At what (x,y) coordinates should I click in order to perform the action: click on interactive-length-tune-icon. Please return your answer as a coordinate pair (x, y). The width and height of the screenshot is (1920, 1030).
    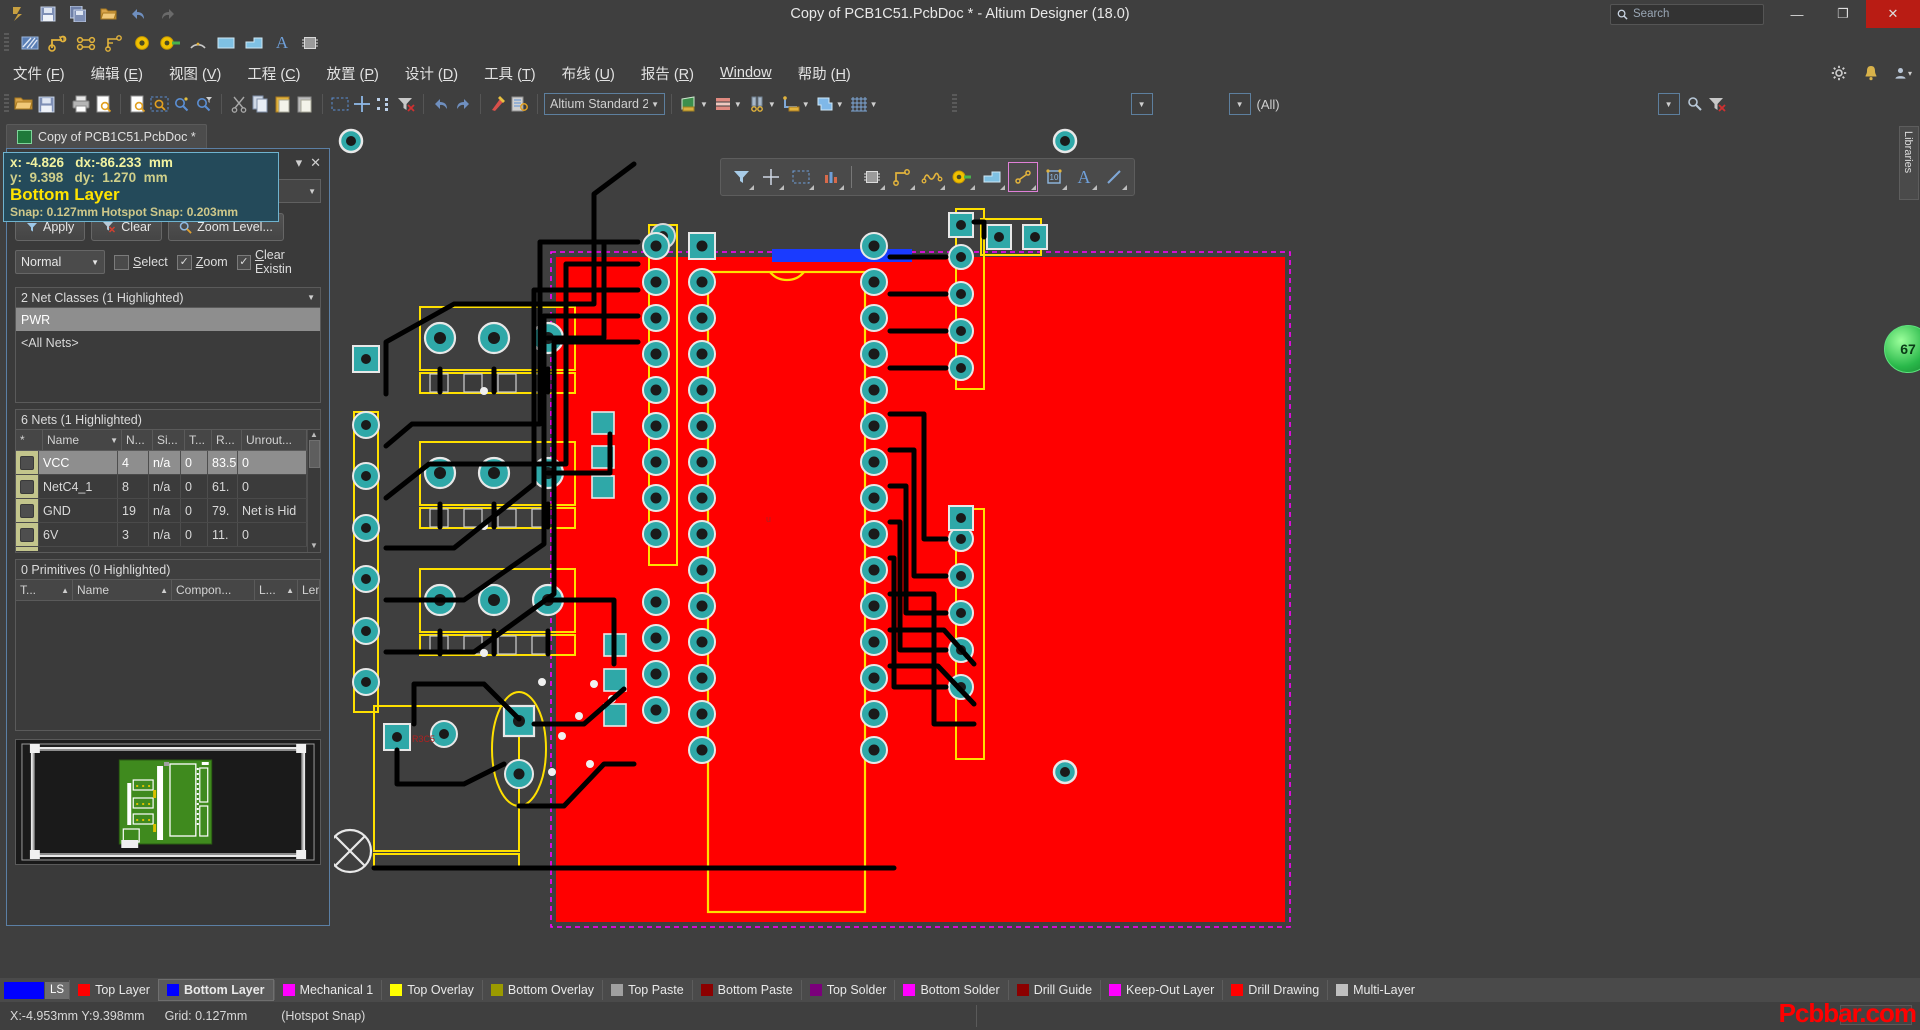
    Looking at the image, I should click on (114, 43).